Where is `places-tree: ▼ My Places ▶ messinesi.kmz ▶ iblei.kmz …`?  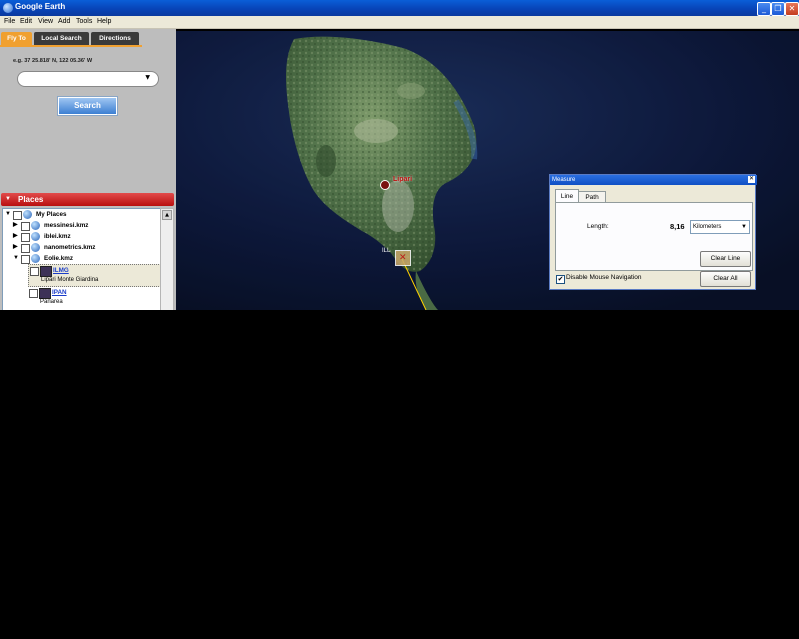
places-tree: ▼ My Places ▶ messinesi.kmz ▶ iblei.kmz … is located at coordinates (82, 260).